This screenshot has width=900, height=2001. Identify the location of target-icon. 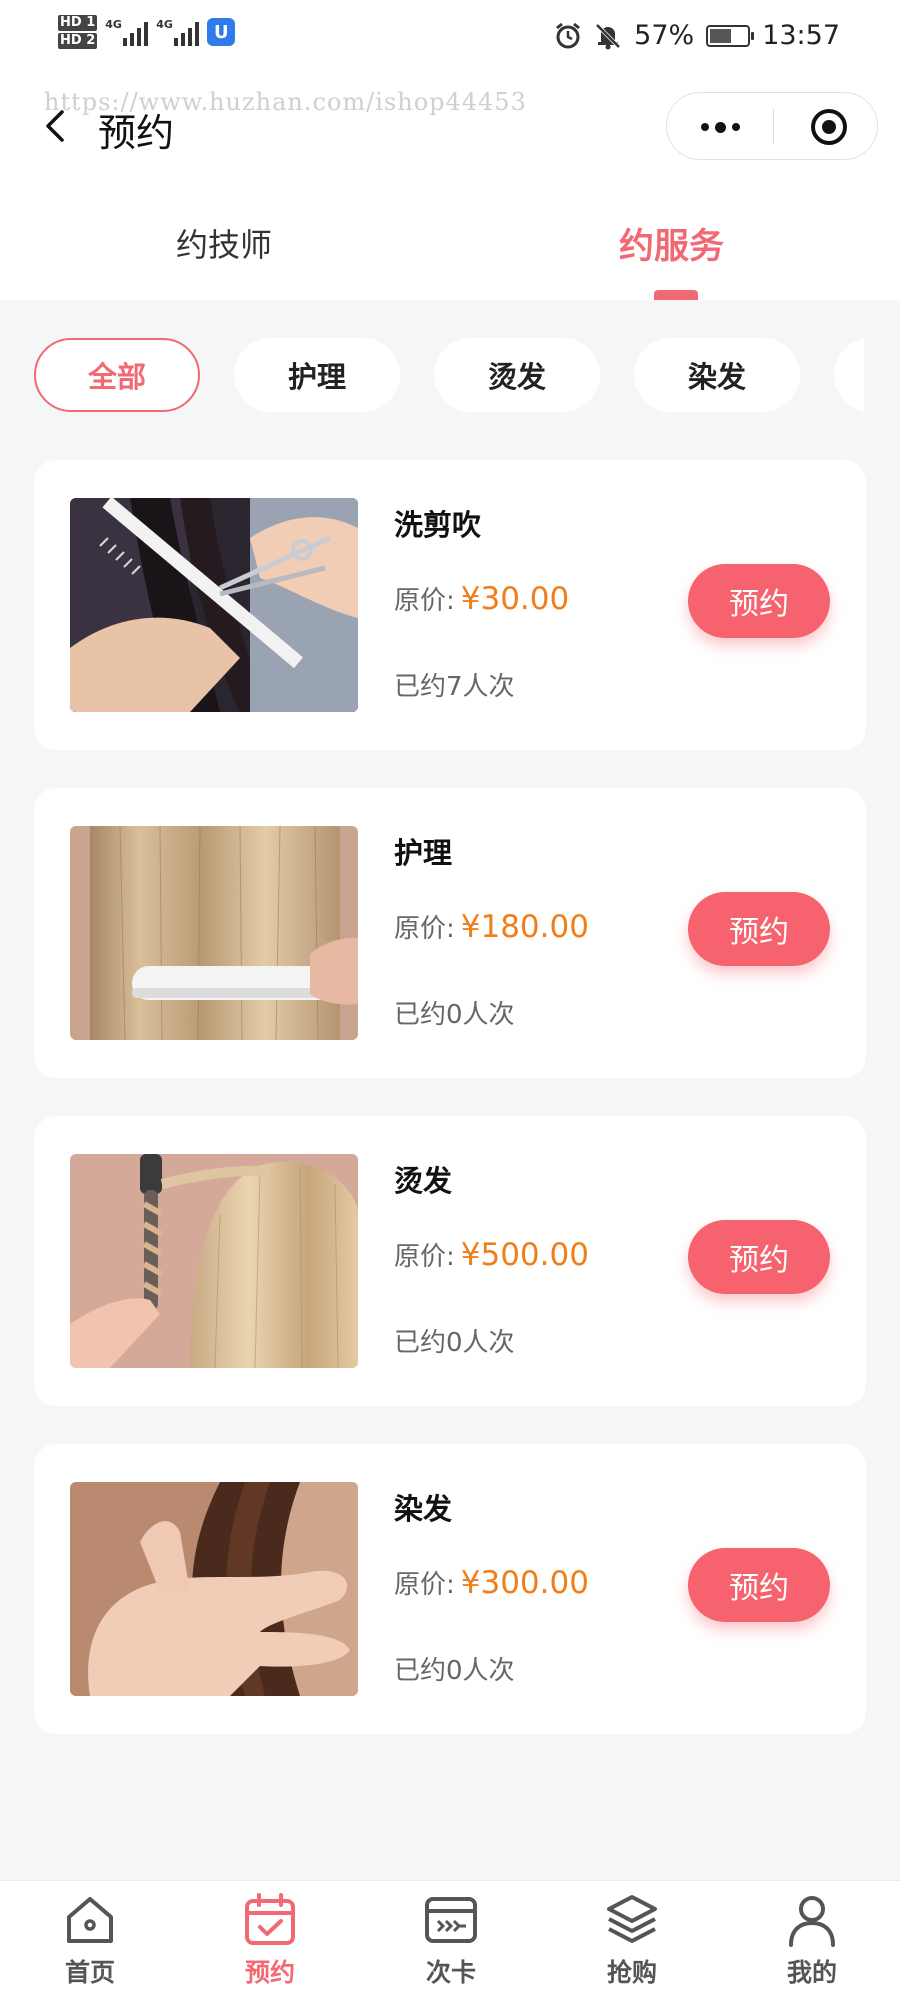
(829, 127).